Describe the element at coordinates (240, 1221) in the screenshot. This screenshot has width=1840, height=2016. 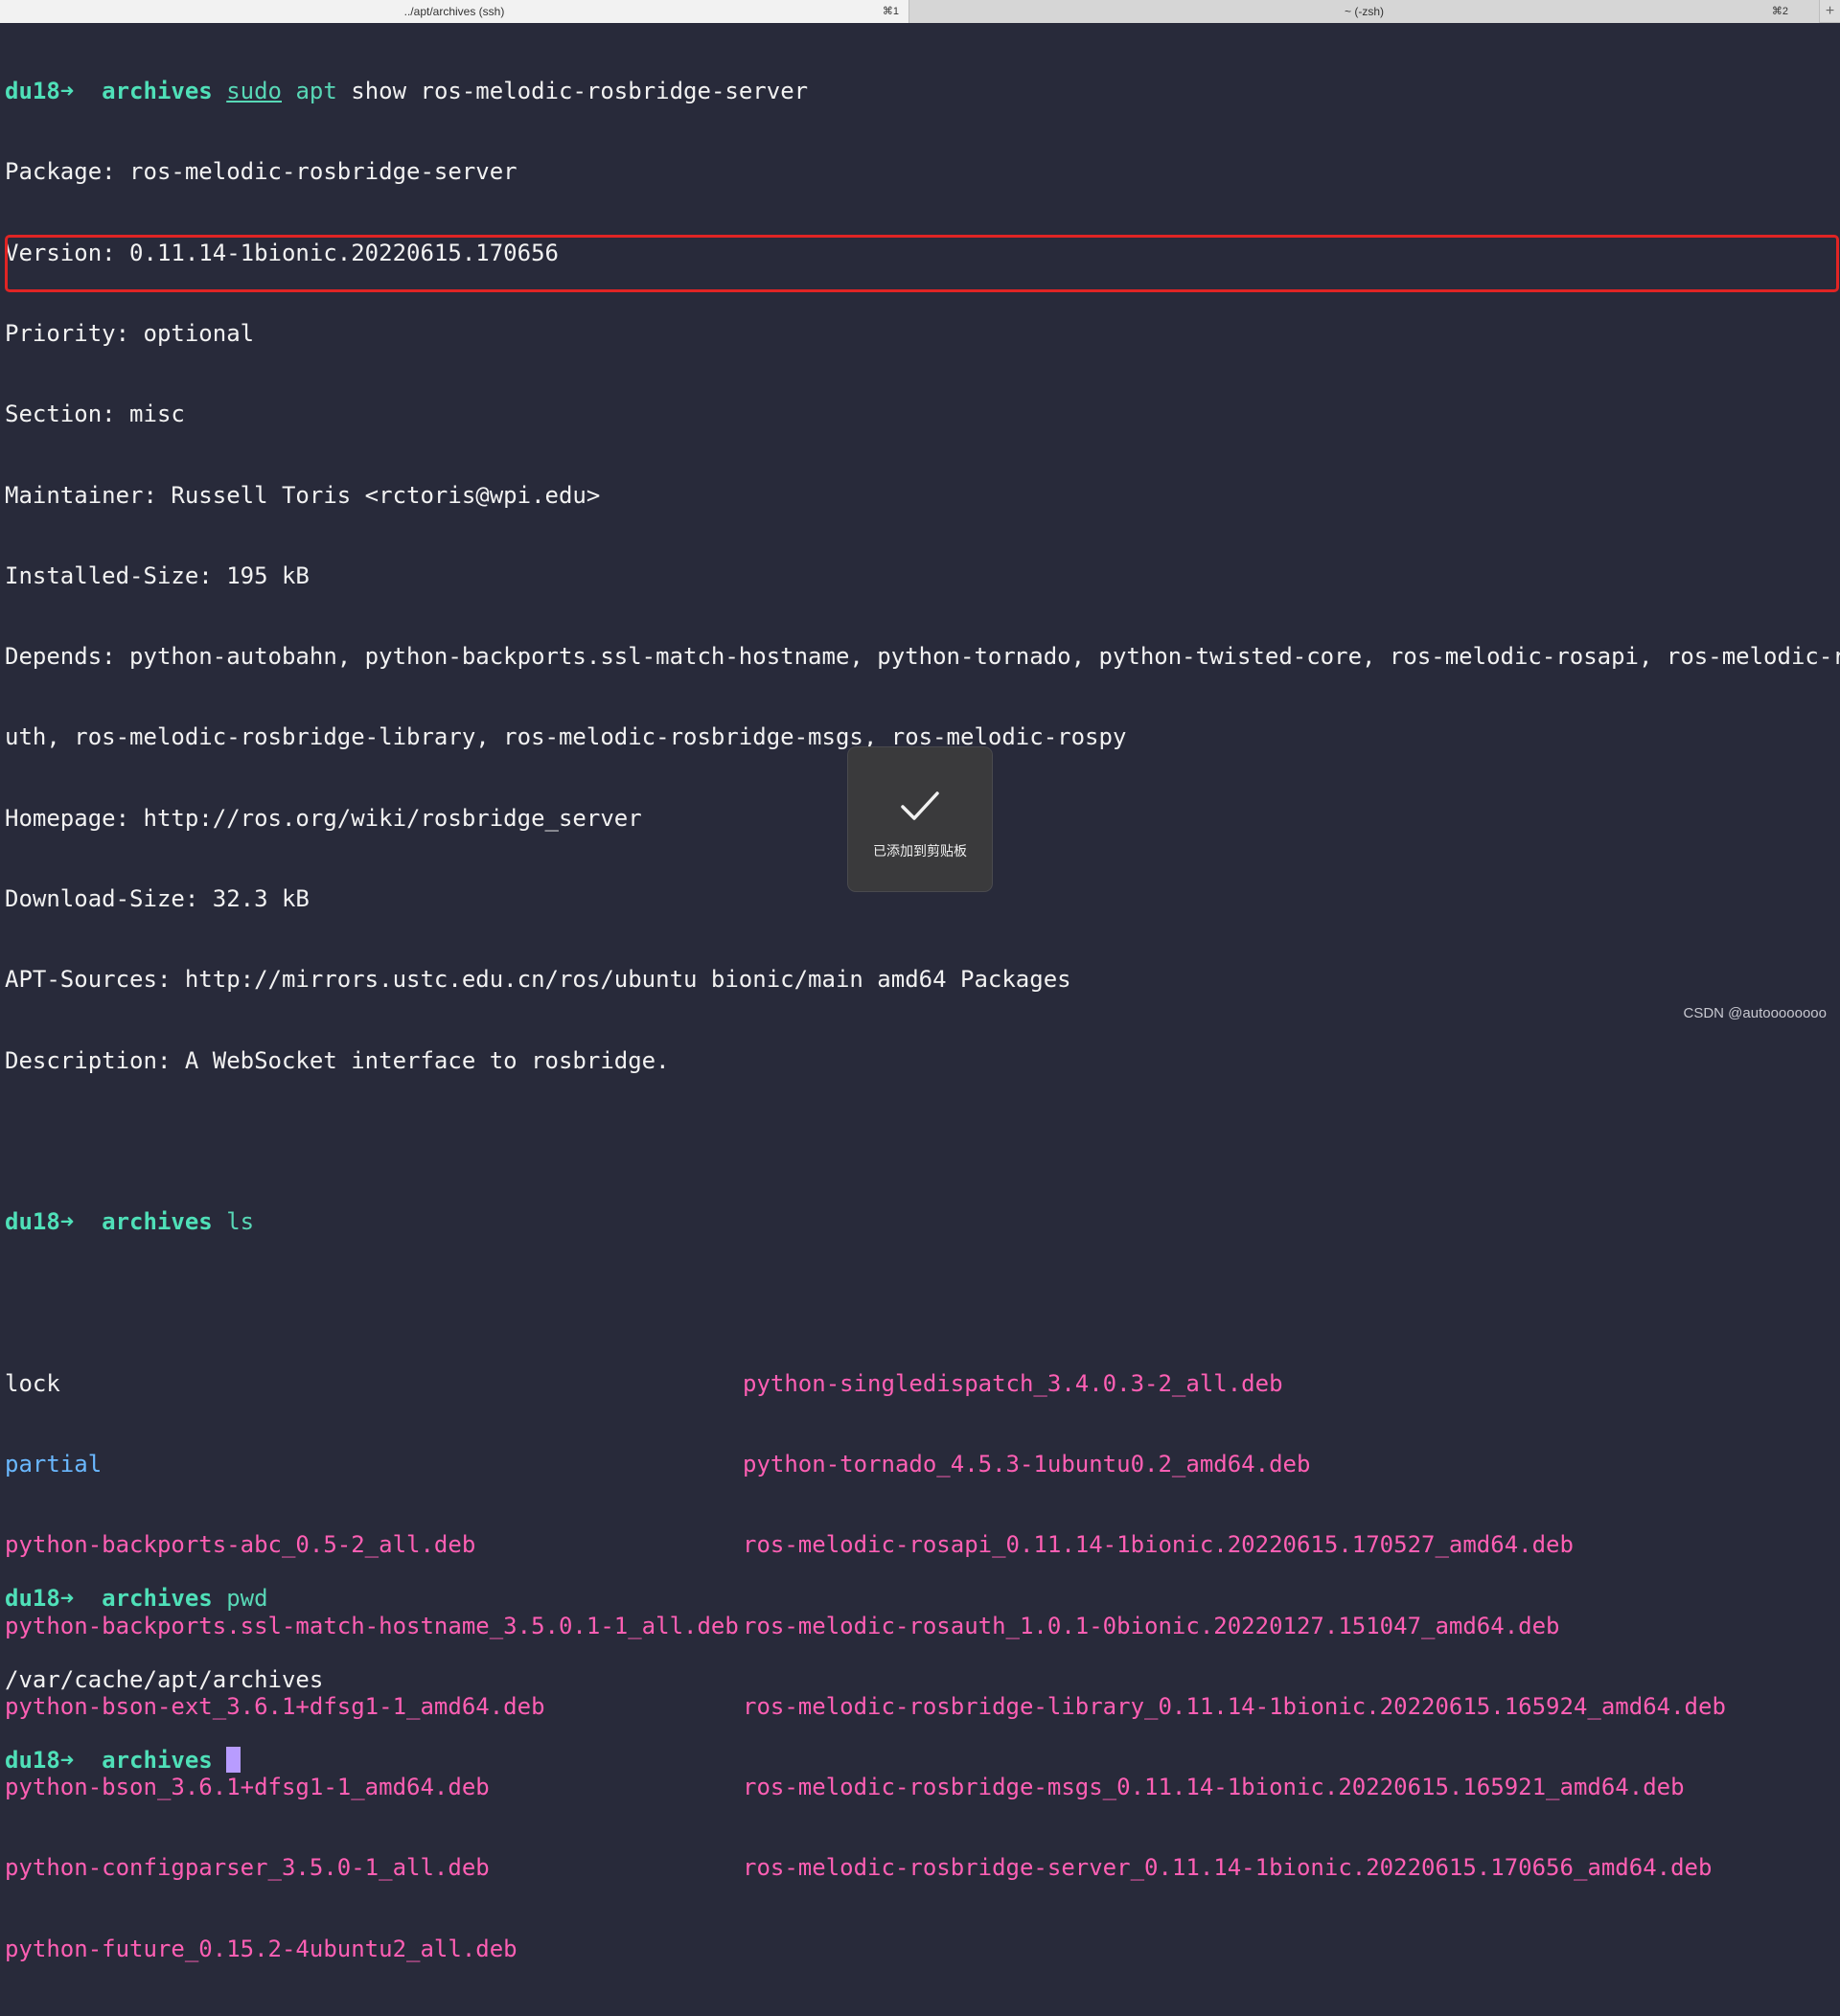
I see `command-ls: ls` at that location.